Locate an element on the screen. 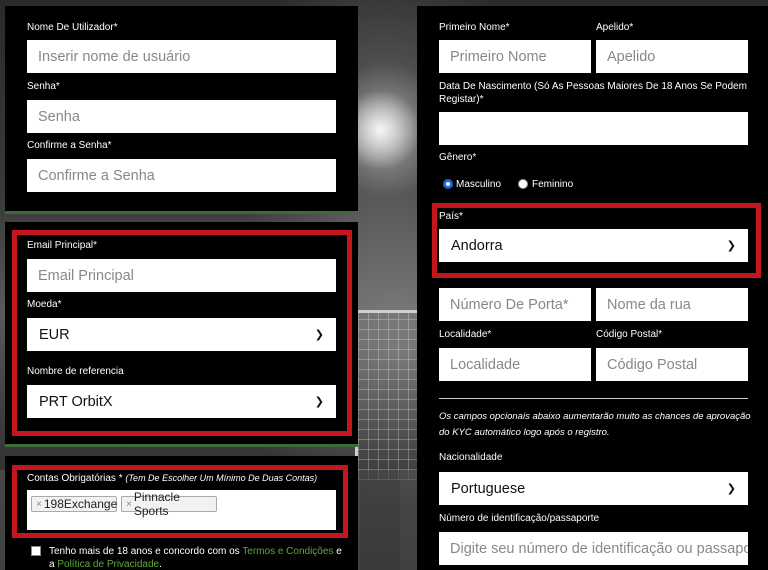 This screenshot has height=570, width=768. terms-text-part: Tenho mais de 18 anos e concordo com os is located at coordinates (146, 551).